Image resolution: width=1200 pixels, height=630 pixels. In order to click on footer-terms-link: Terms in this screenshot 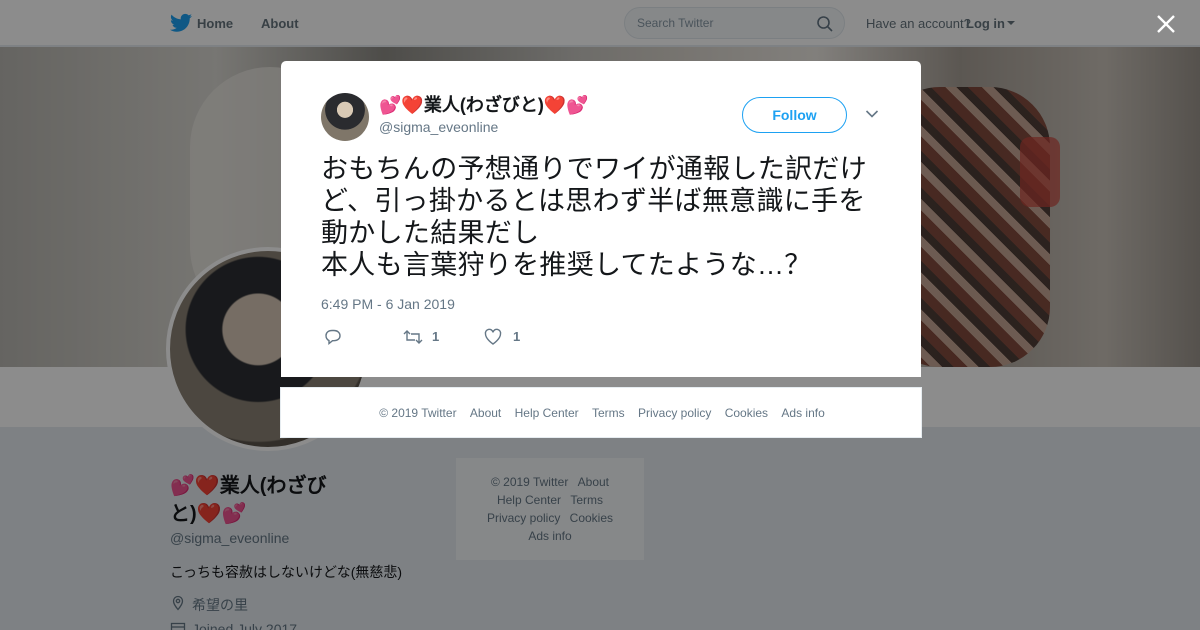, I will do `click(608, 413)`.